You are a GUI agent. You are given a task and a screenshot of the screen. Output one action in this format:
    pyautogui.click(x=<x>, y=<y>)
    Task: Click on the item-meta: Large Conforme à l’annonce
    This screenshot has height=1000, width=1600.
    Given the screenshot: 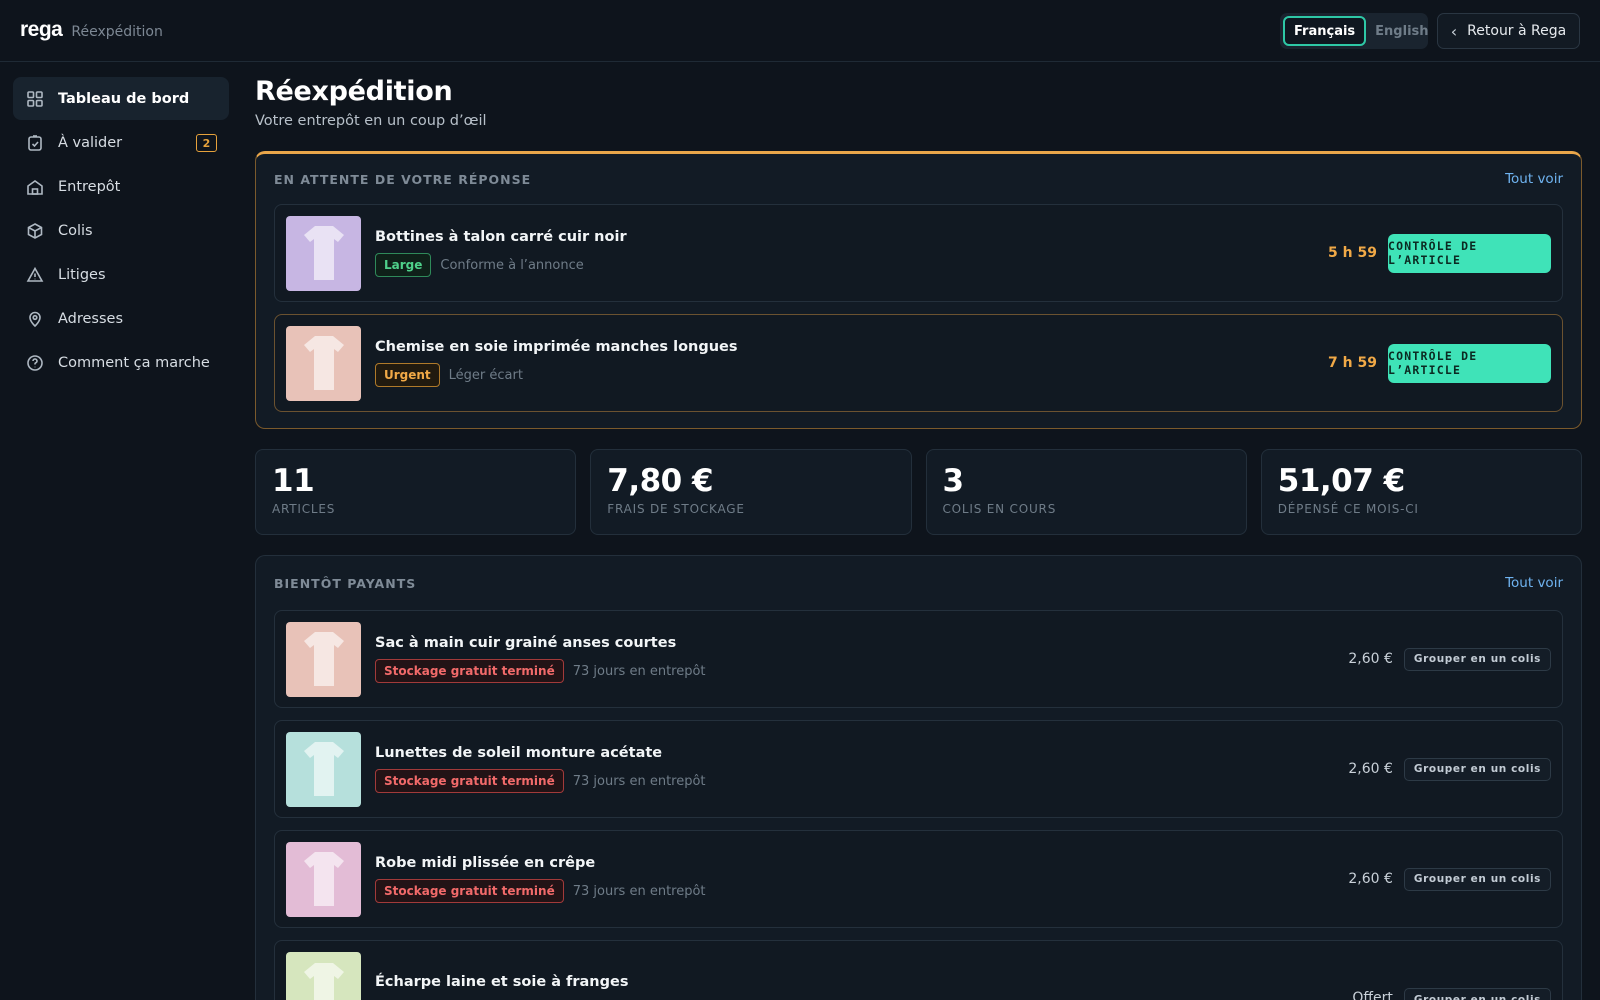 What is the action you would take?
    pyautogui.click(x=851, y=265)
    